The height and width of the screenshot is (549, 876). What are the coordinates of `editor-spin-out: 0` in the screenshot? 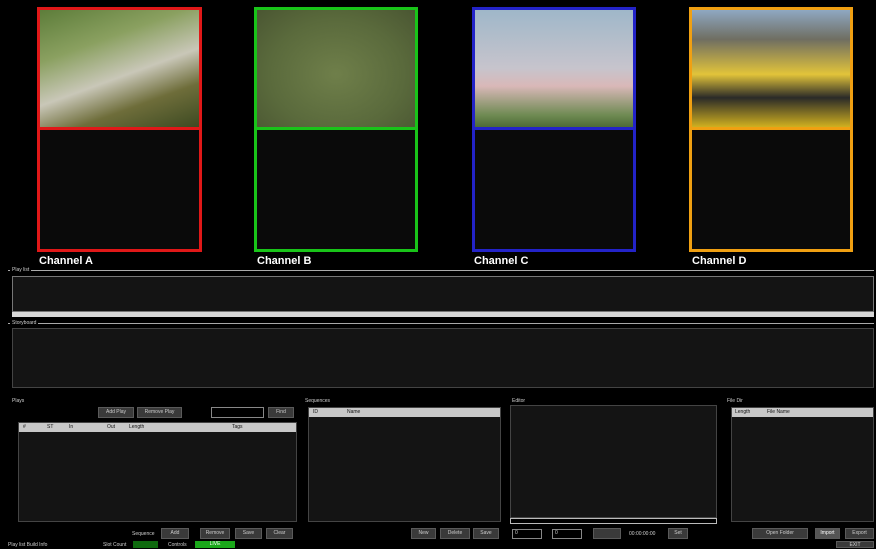 It's located at (567, 534).